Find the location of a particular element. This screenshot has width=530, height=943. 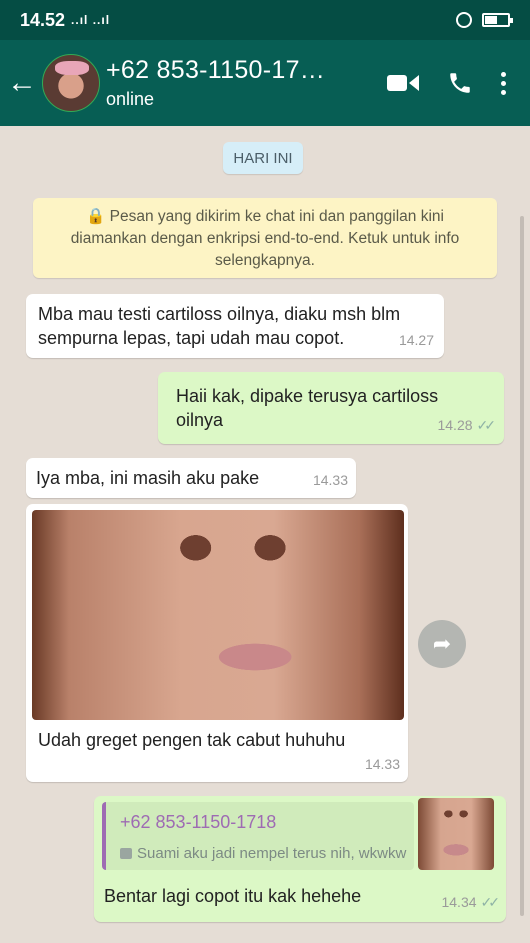

rotation-lock-icon is located at coordinates (464, 20).